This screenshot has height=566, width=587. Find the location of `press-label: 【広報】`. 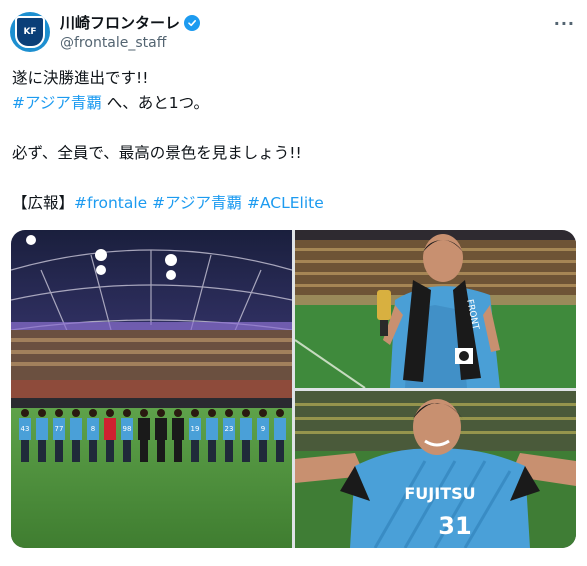

press-label: 【広報】 is located at coordinates (43, 203).